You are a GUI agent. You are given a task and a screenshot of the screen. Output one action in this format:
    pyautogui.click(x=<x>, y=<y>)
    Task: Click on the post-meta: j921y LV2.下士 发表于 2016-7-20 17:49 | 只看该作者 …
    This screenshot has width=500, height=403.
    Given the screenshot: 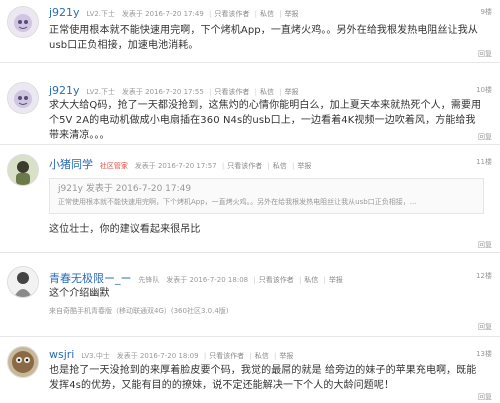 What is the action you would take?
    pyautogui.click(x=174, y=12)
    